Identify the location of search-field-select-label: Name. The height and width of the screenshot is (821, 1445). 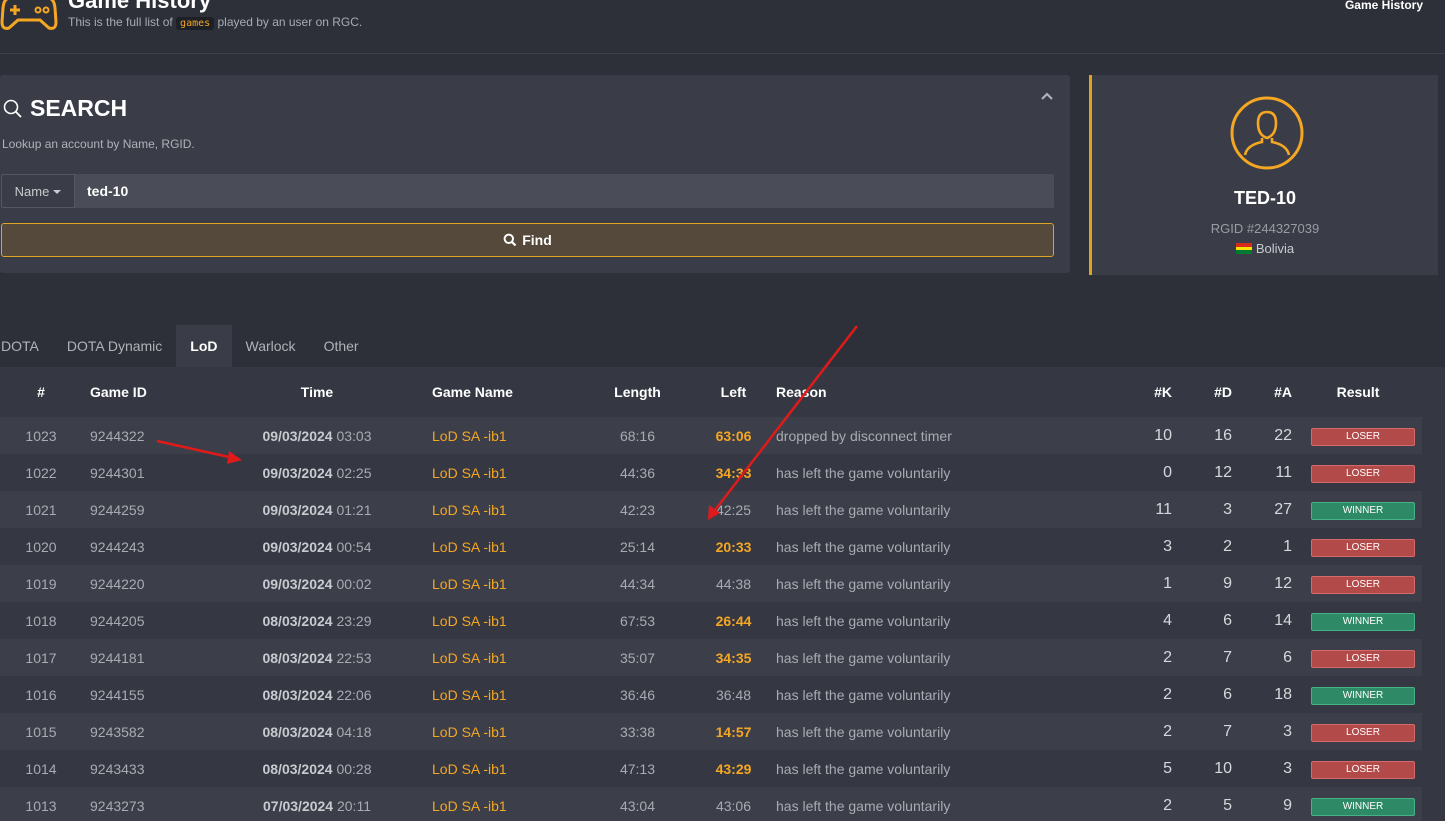
(32, 191).